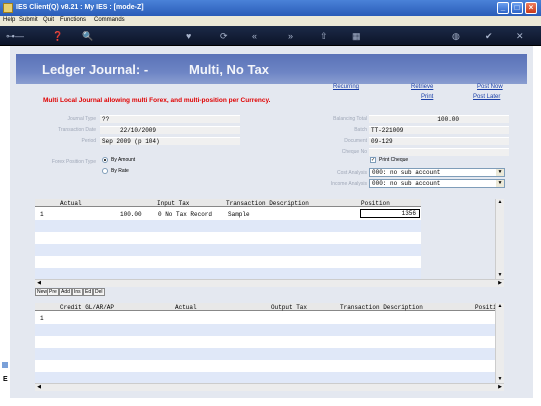  Describe the element at coordinates (422, 87) in the screenshot. I see `retrieve-link: Retrieve` at that location.